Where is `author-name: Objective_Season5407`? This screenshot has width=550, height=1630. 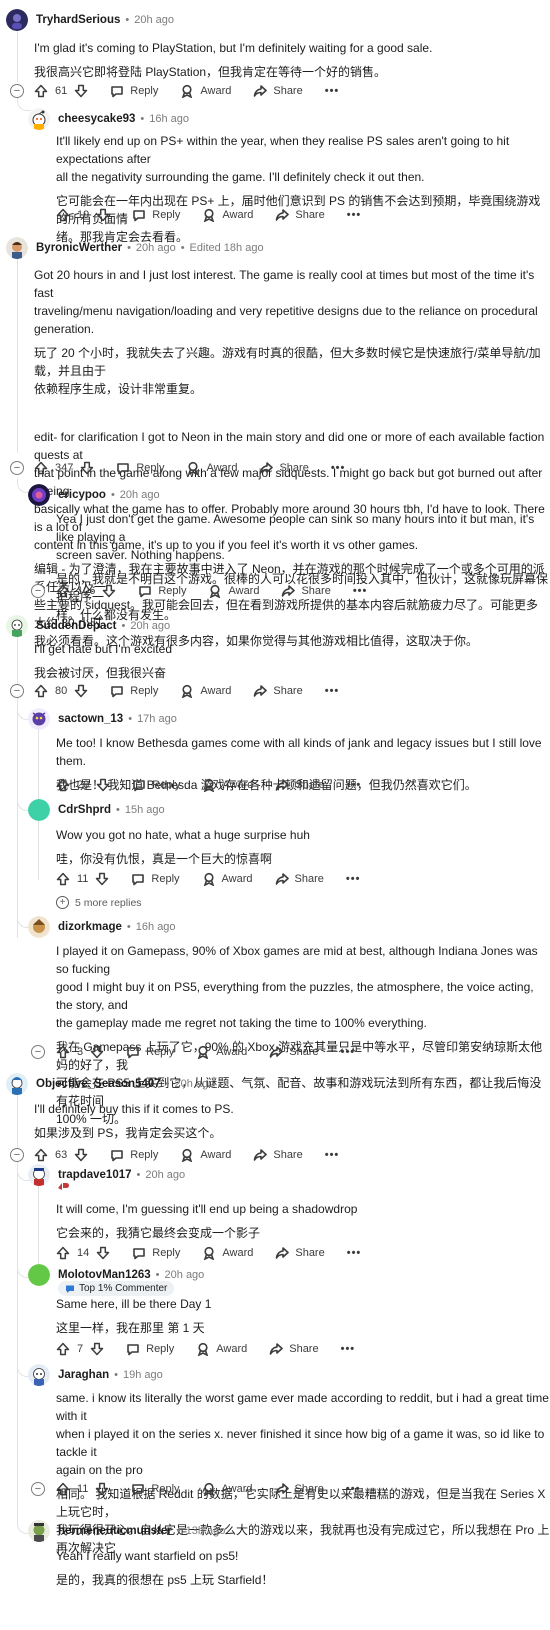
author-name: Objective_Season5407 is located at coordinates (98, 1084).